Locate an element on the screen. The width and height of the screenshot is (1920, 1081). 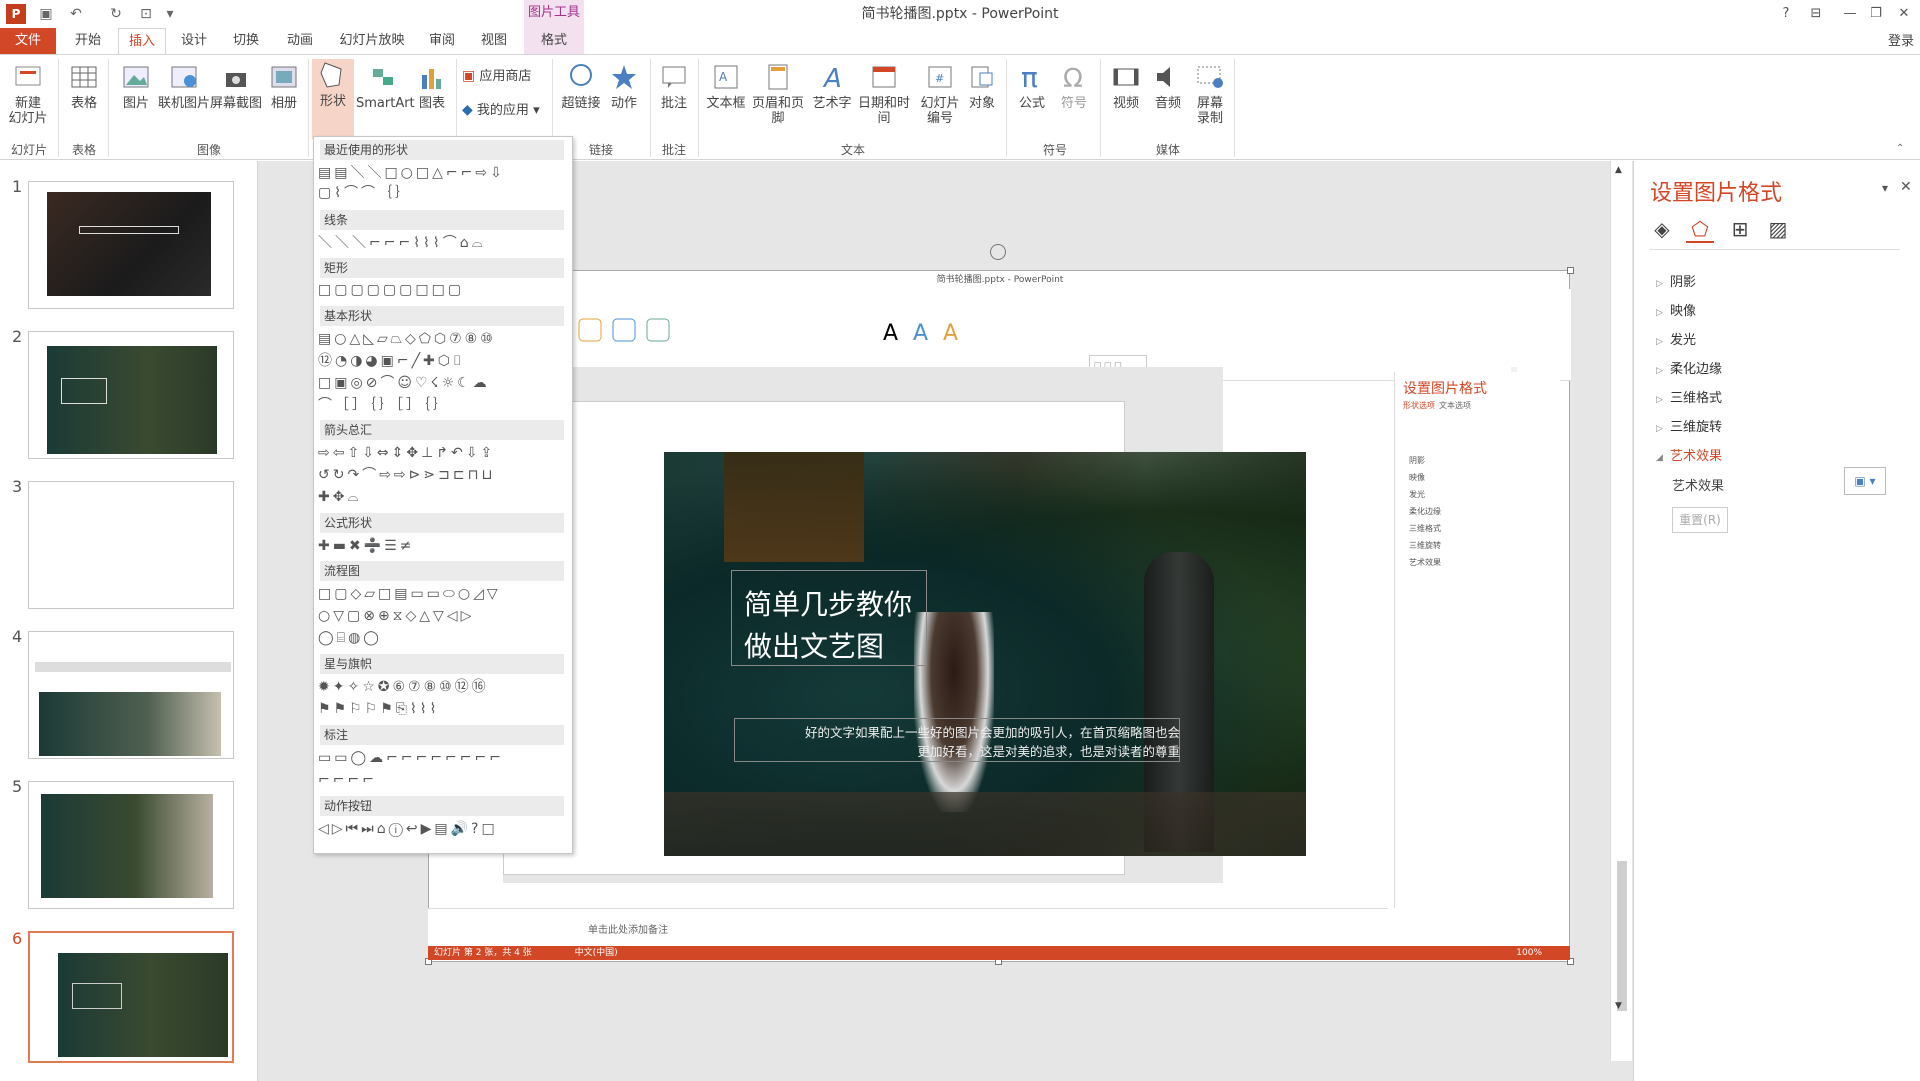
tab-home: 开始 is located at coordinates (88, 41).